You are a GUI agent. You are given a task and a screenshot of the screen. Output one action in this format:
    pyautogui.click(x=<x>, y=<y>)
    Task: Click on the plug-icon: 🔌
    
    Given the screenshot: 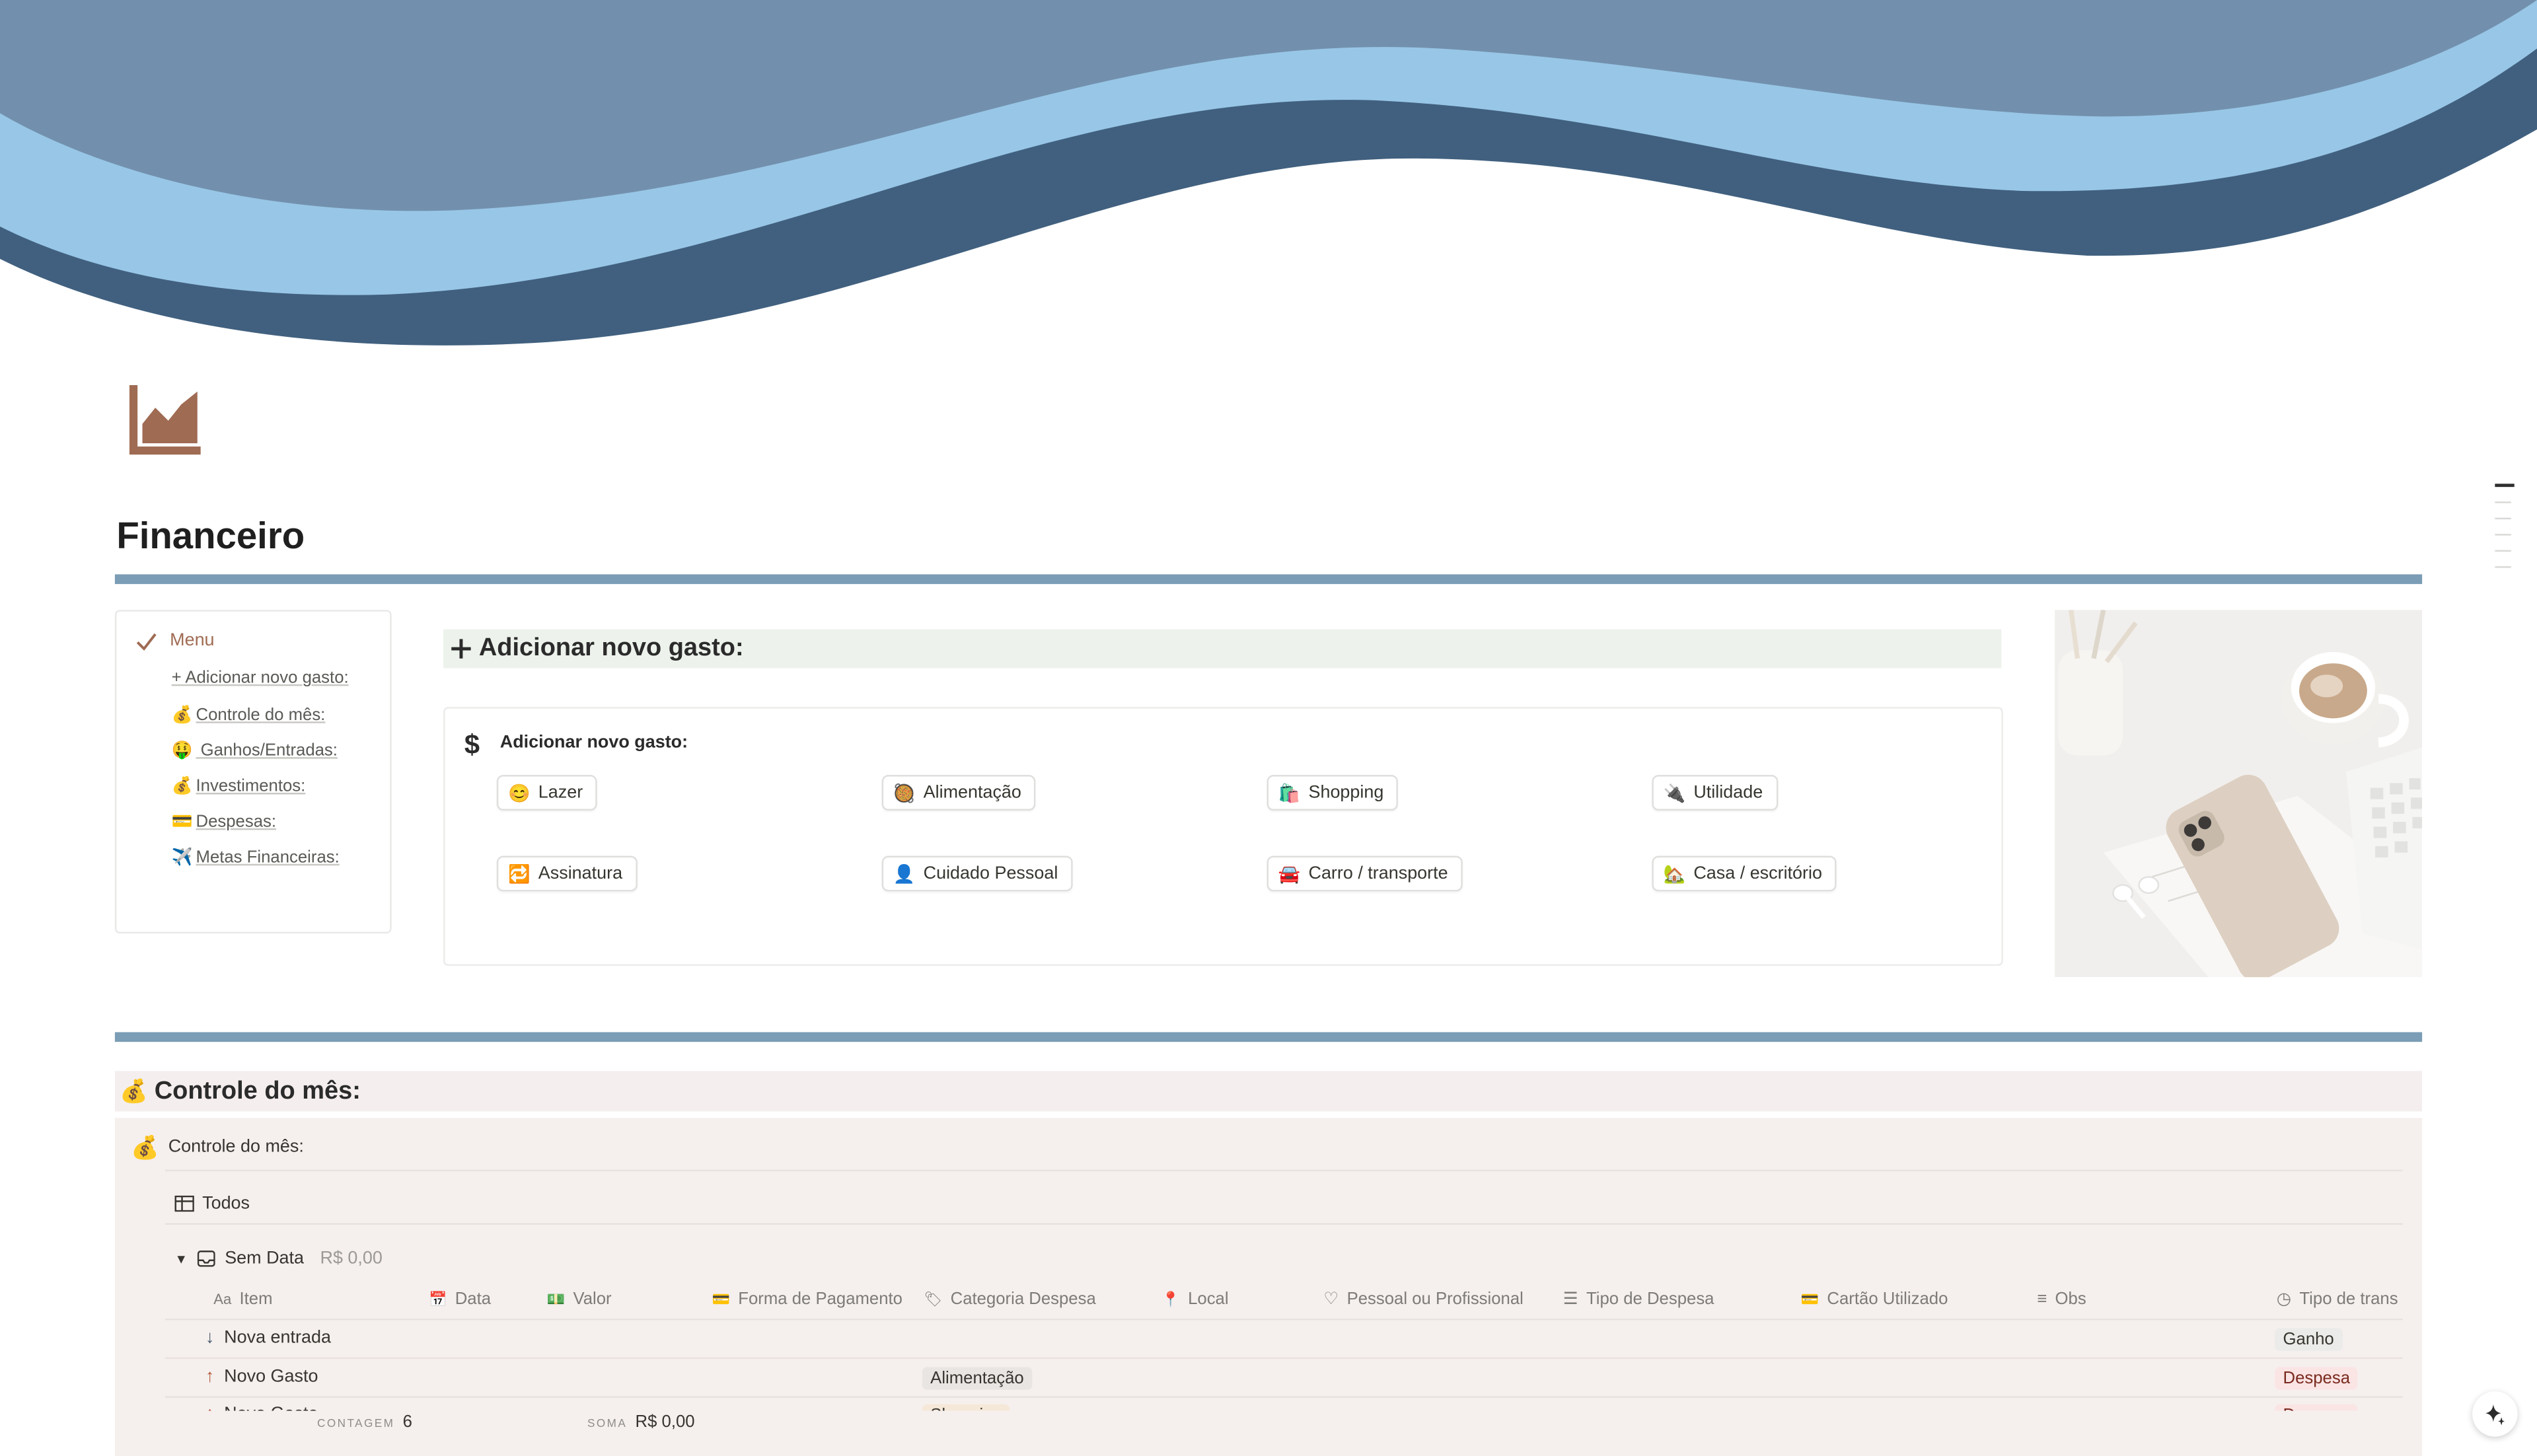 What is the action you would take?
    pyautogui.click(x=1675, y=793)
    